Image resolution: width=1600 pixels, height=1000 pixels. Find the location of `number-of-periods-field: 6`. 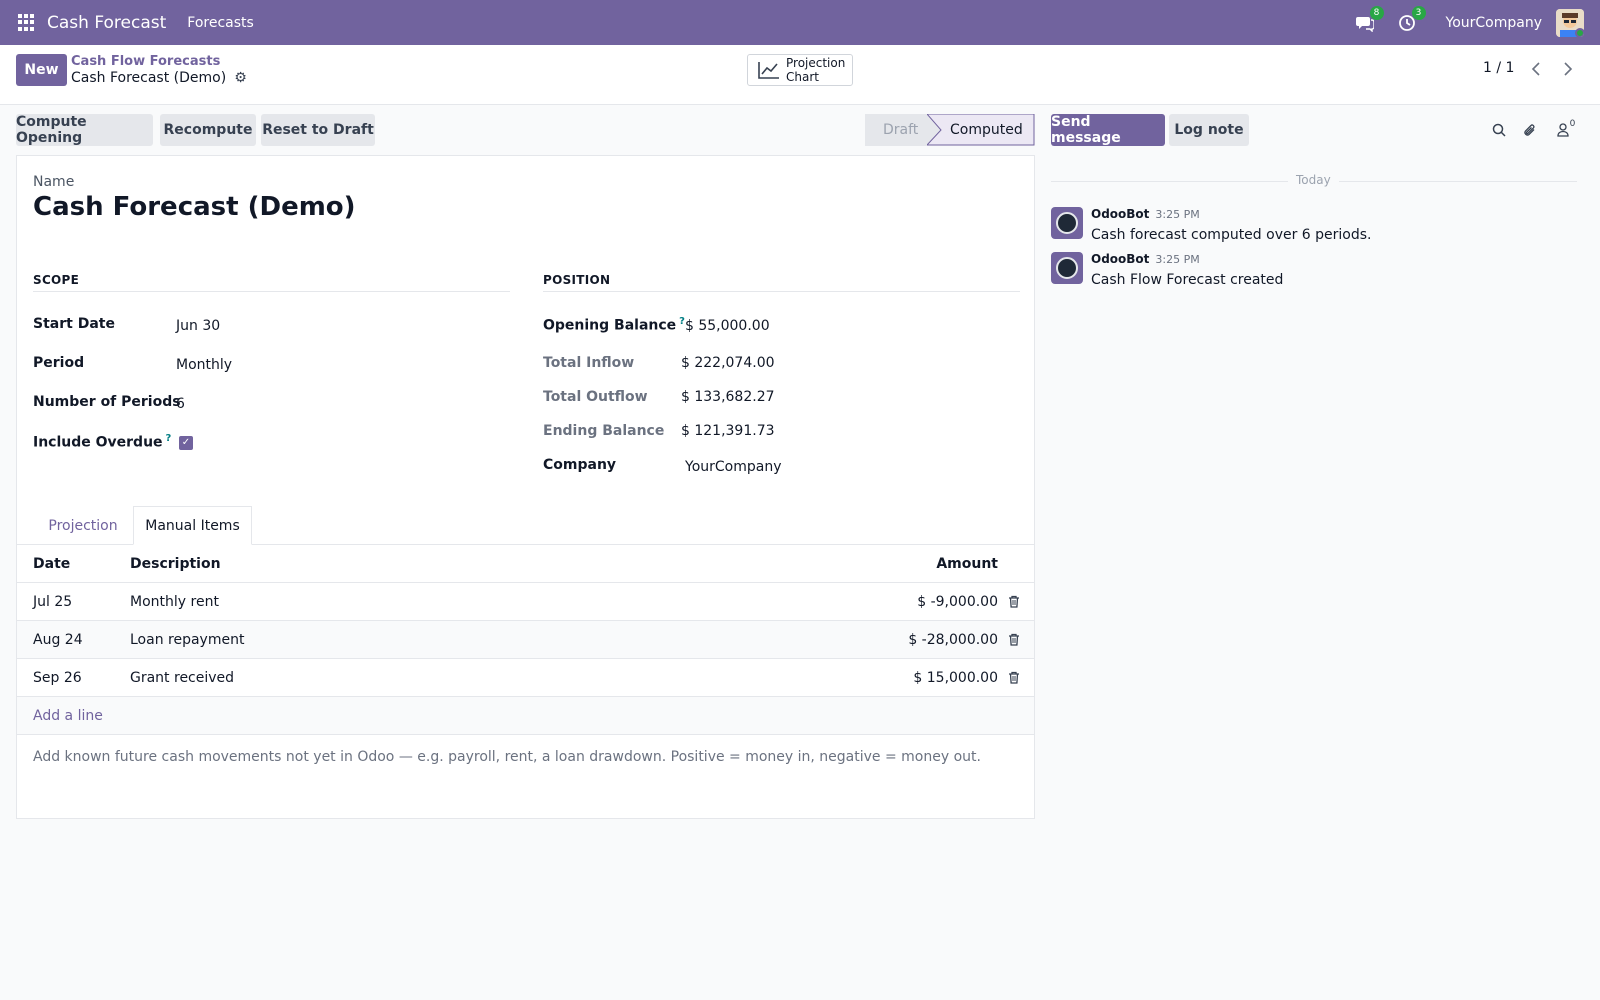

number-of-periods-field: 6 is located at coordinates (180, 404).